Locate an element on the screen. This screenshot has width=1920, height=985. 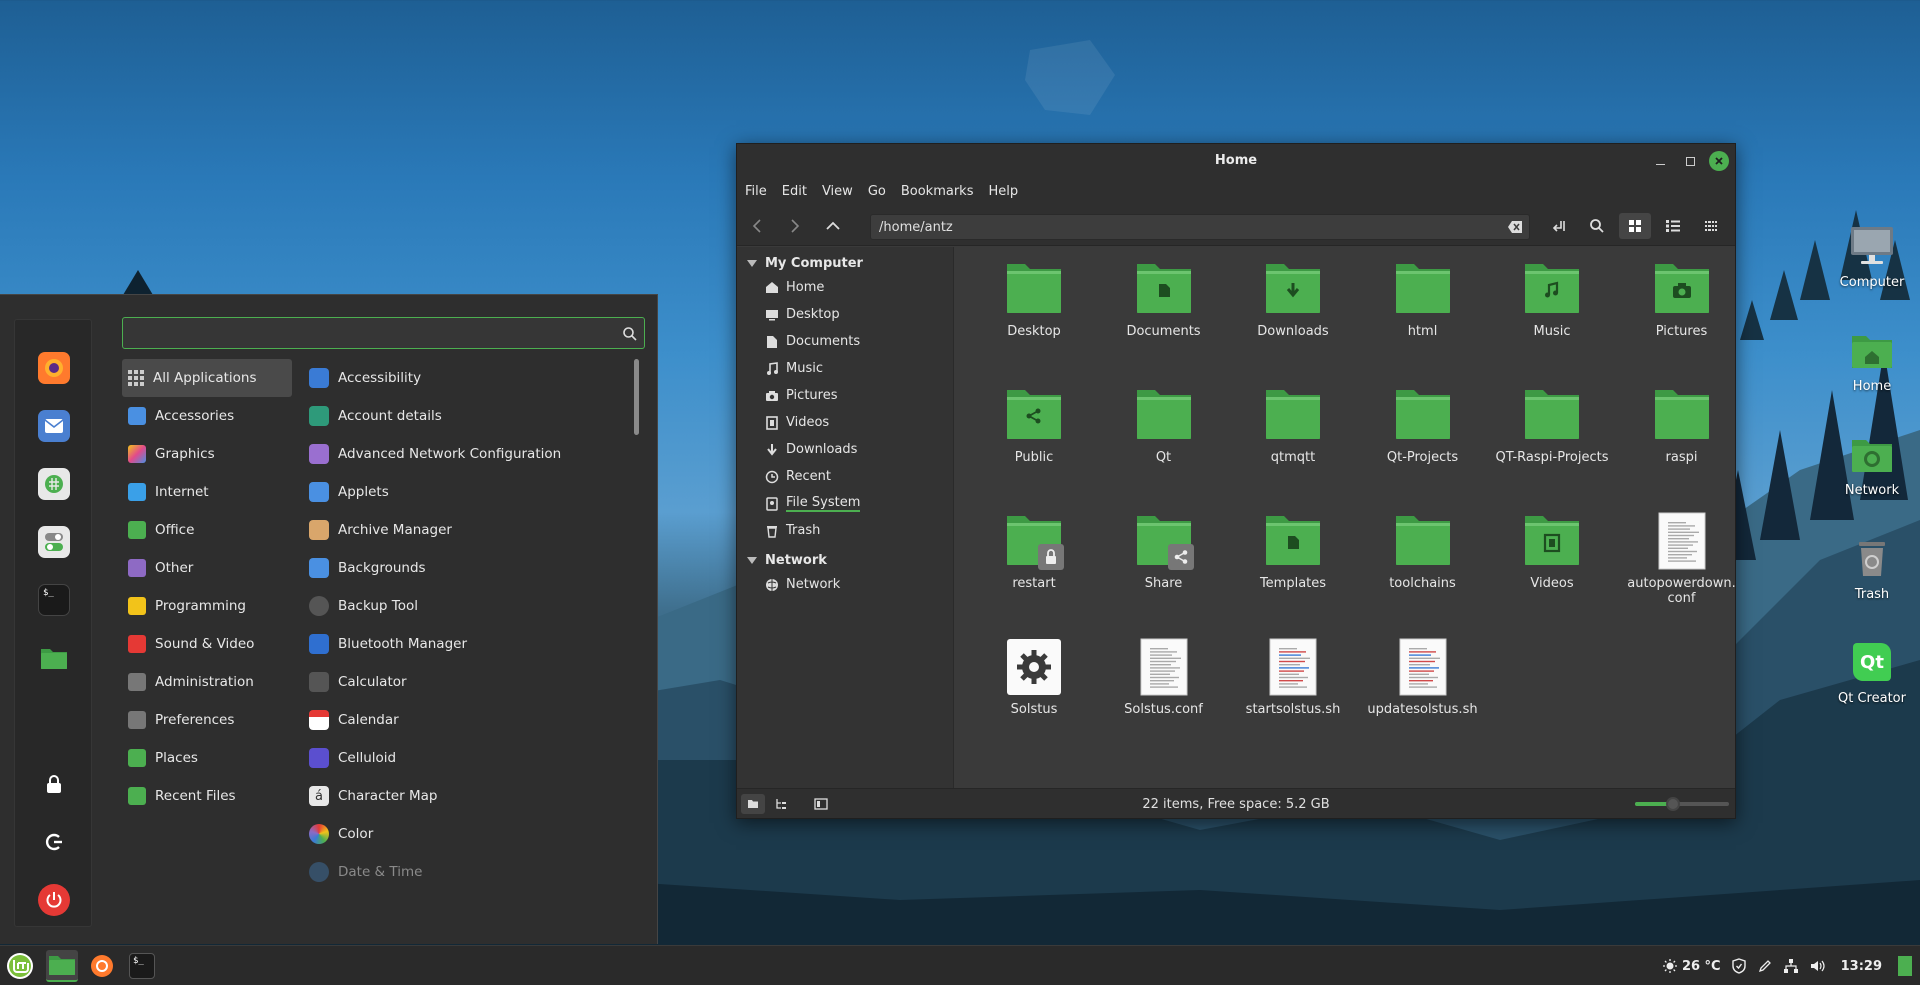
file-item-videos: Videos is located at coordinates (1552, 551).